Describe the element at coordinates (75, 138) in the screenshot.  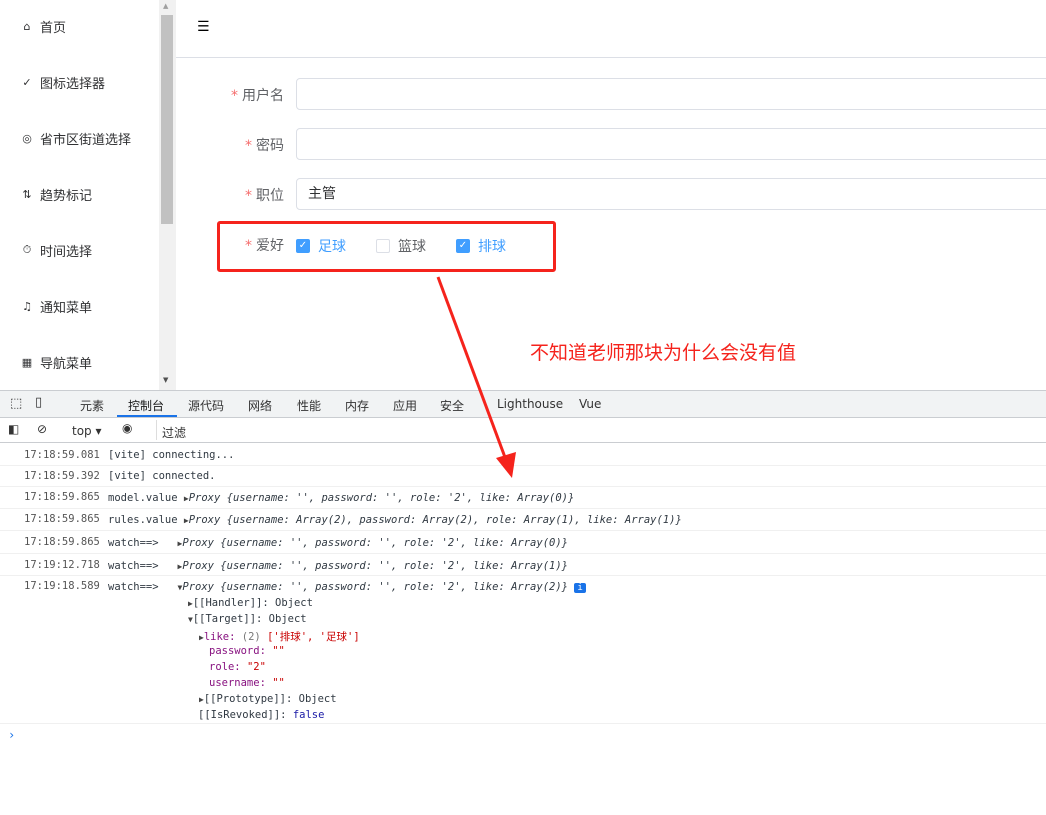
I see `sidebar-item-region: ◎ 省市区街道选择` at that location.